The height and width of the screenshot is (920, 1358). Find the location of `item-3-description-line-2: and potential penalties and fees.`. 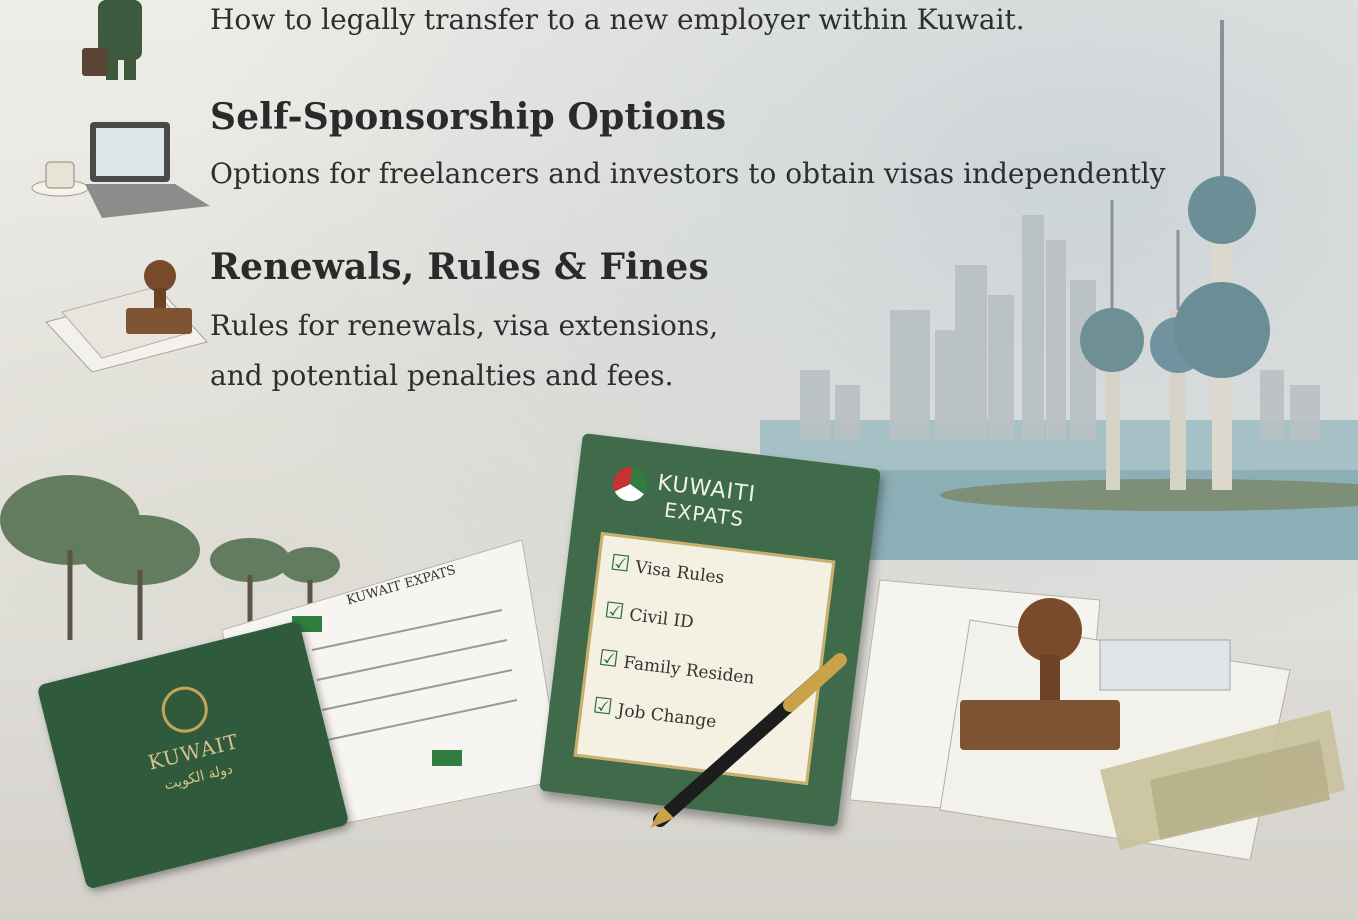

item-3-description-line-2: and potential penalties and fees. is located at coordinates (442, 375).